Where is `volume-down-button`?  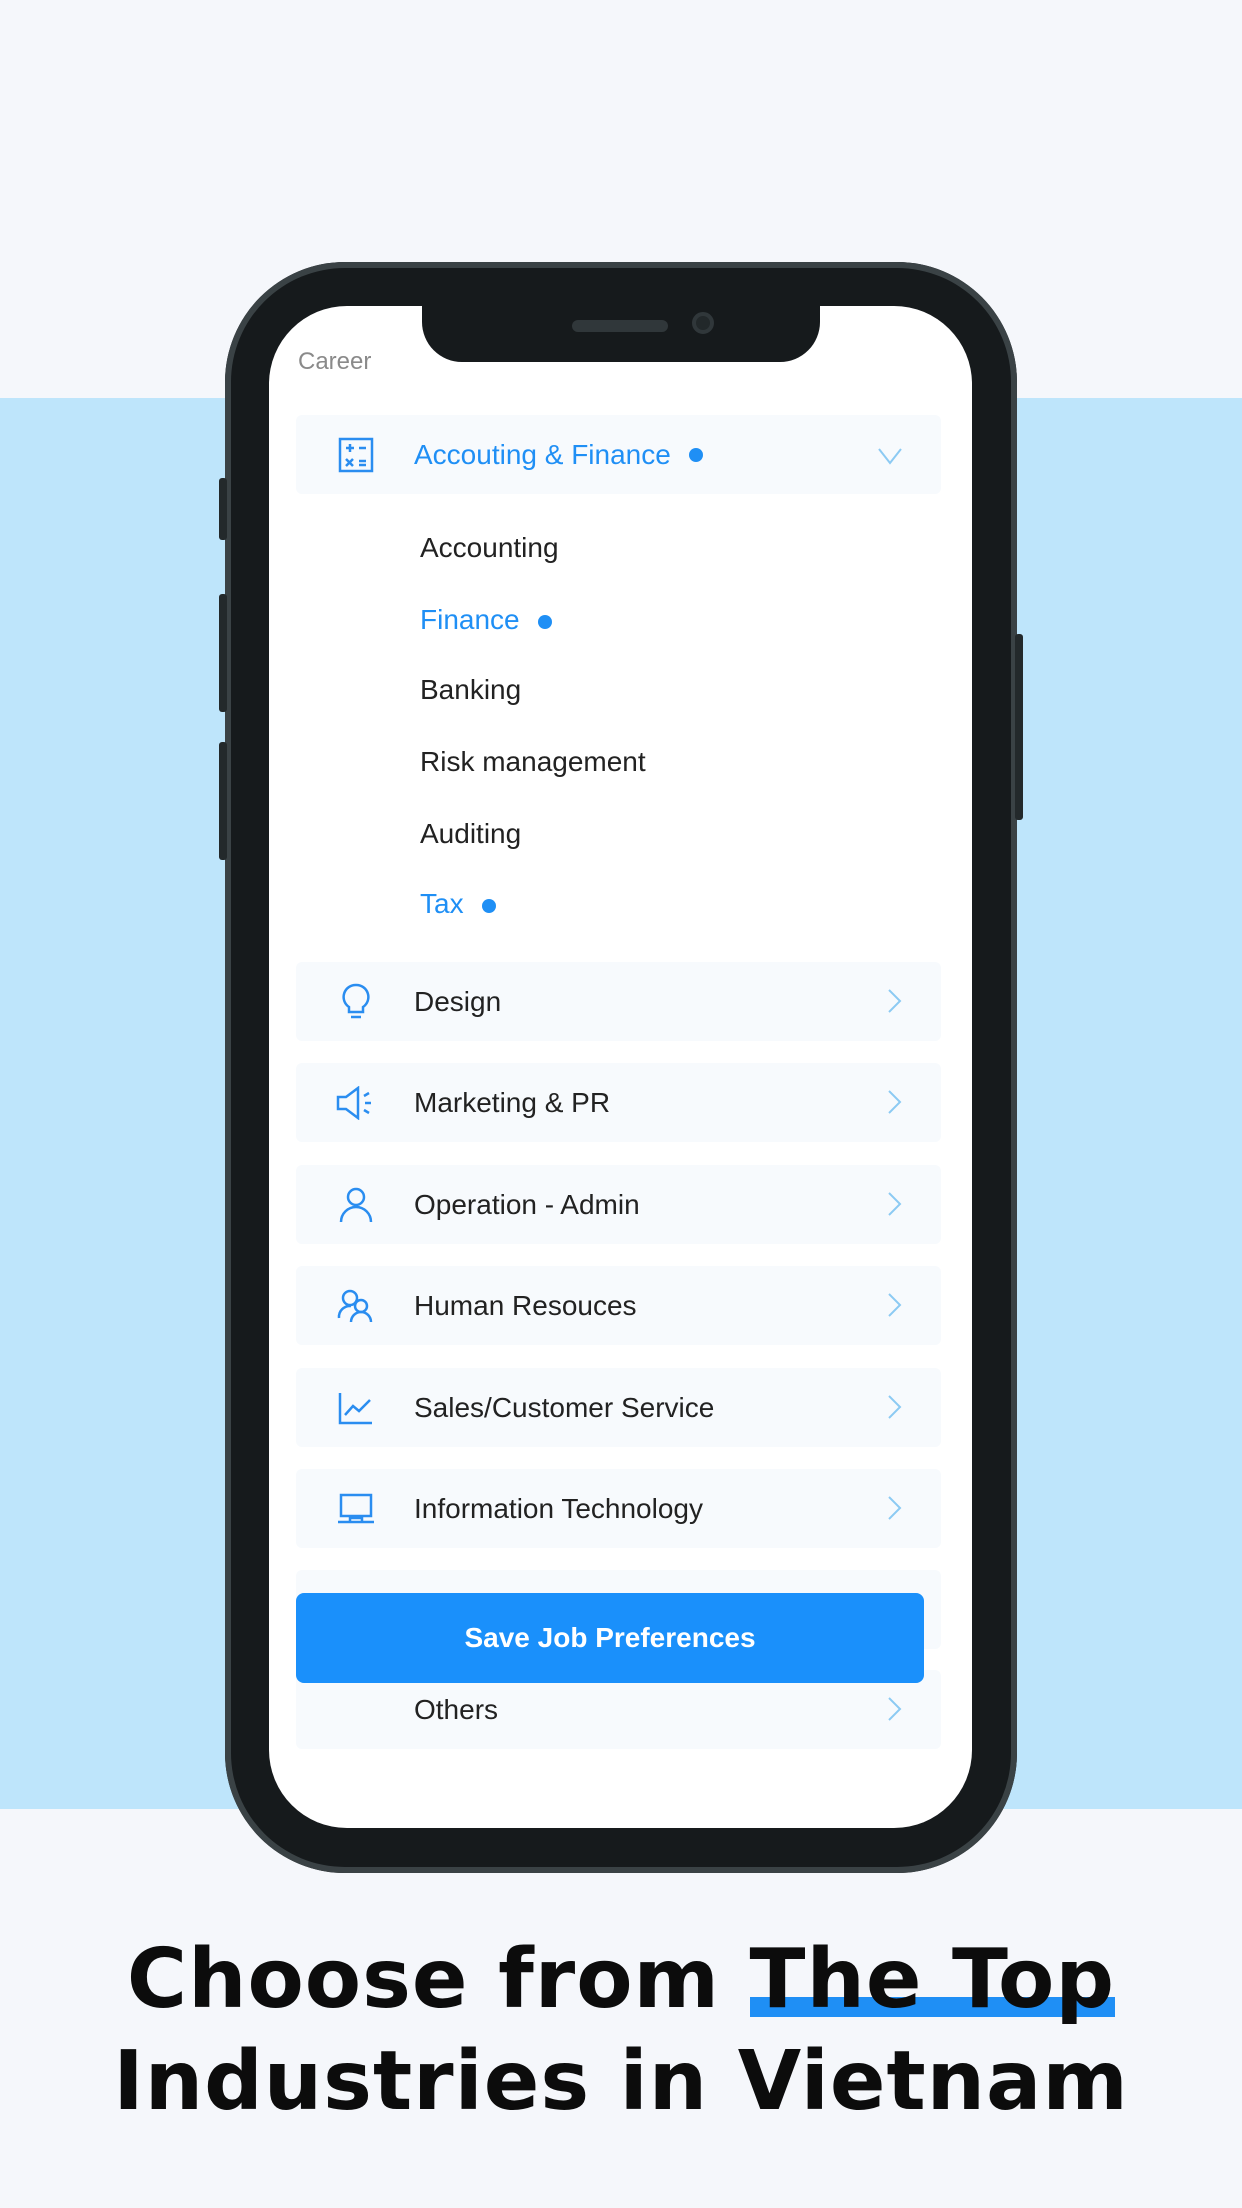 volume-down-button is located at coordinates (223, 801).